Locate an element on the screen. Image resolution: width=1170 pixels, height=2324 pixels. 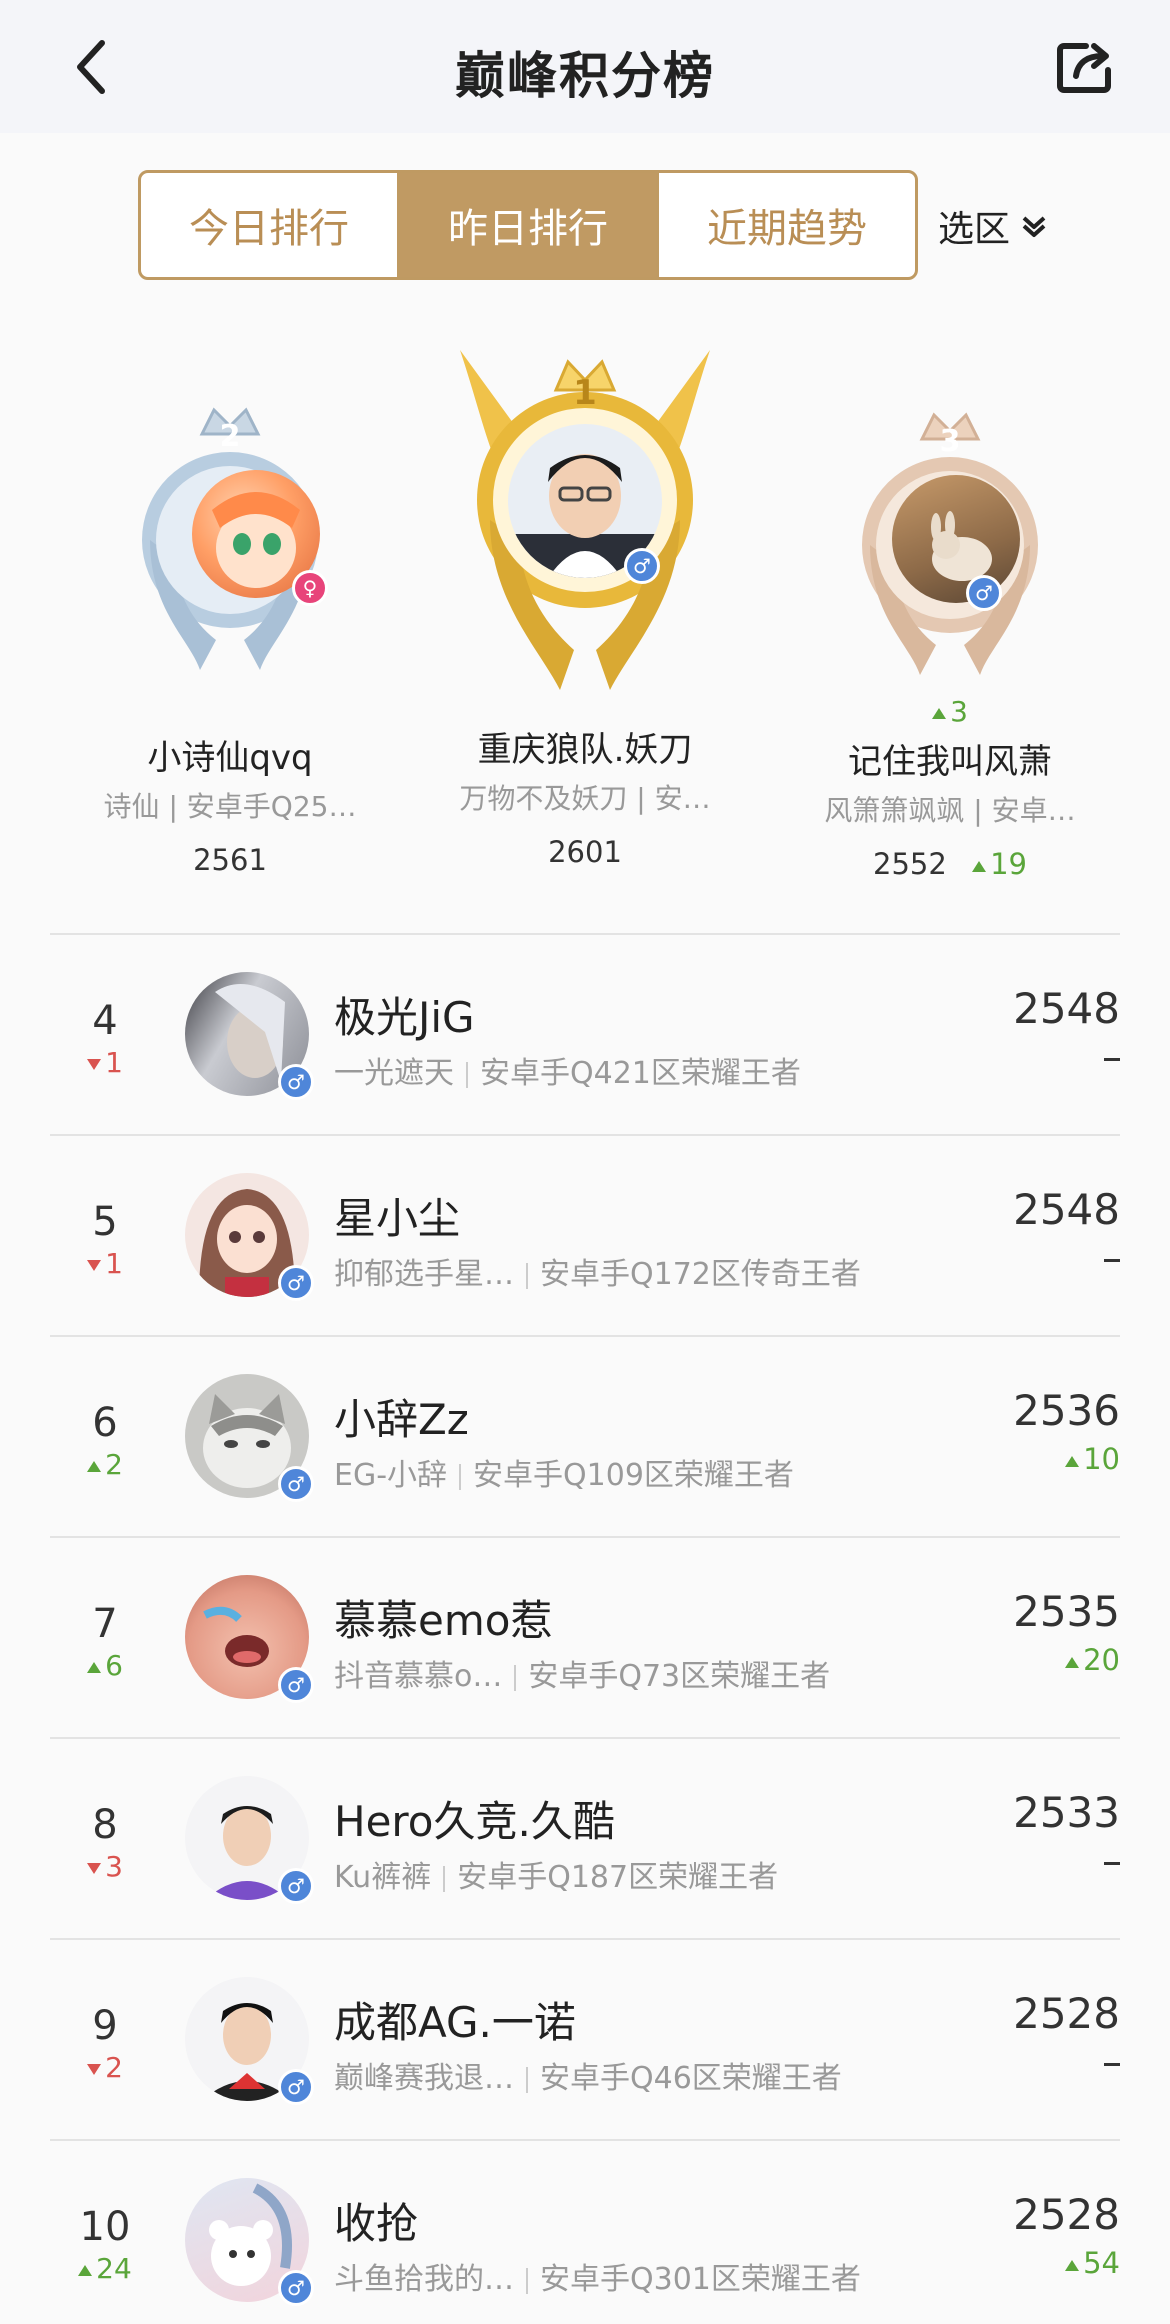
tab-yesterday: 昨日排行 is located at coordinates (529, 225).